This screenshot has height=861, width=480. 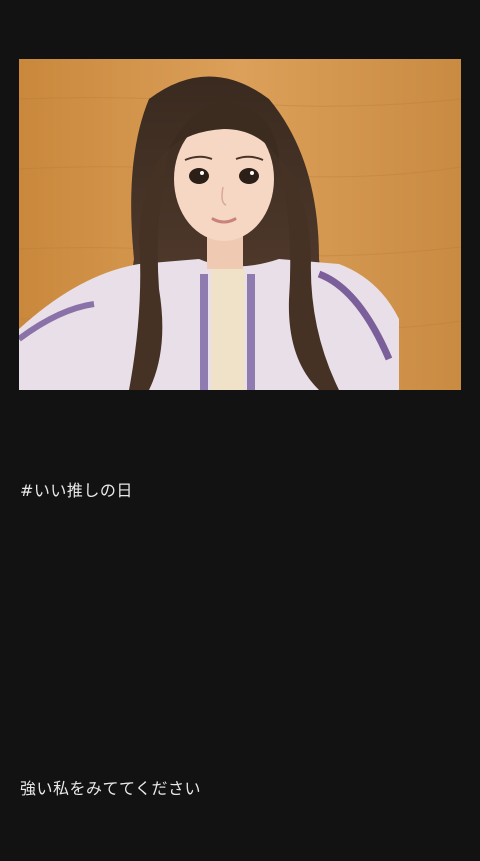 What do you see at coordinates (111, 788) in the screenshot?
I see `message-text: 強い私をみててください` at bounding box center [111, 788].